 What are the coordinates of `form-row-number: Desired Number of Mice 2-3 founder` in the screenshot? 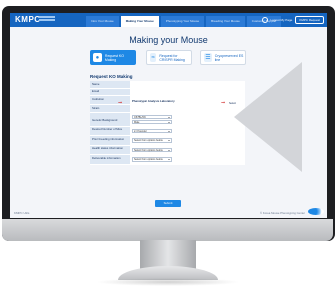 It's located at (167, 131).